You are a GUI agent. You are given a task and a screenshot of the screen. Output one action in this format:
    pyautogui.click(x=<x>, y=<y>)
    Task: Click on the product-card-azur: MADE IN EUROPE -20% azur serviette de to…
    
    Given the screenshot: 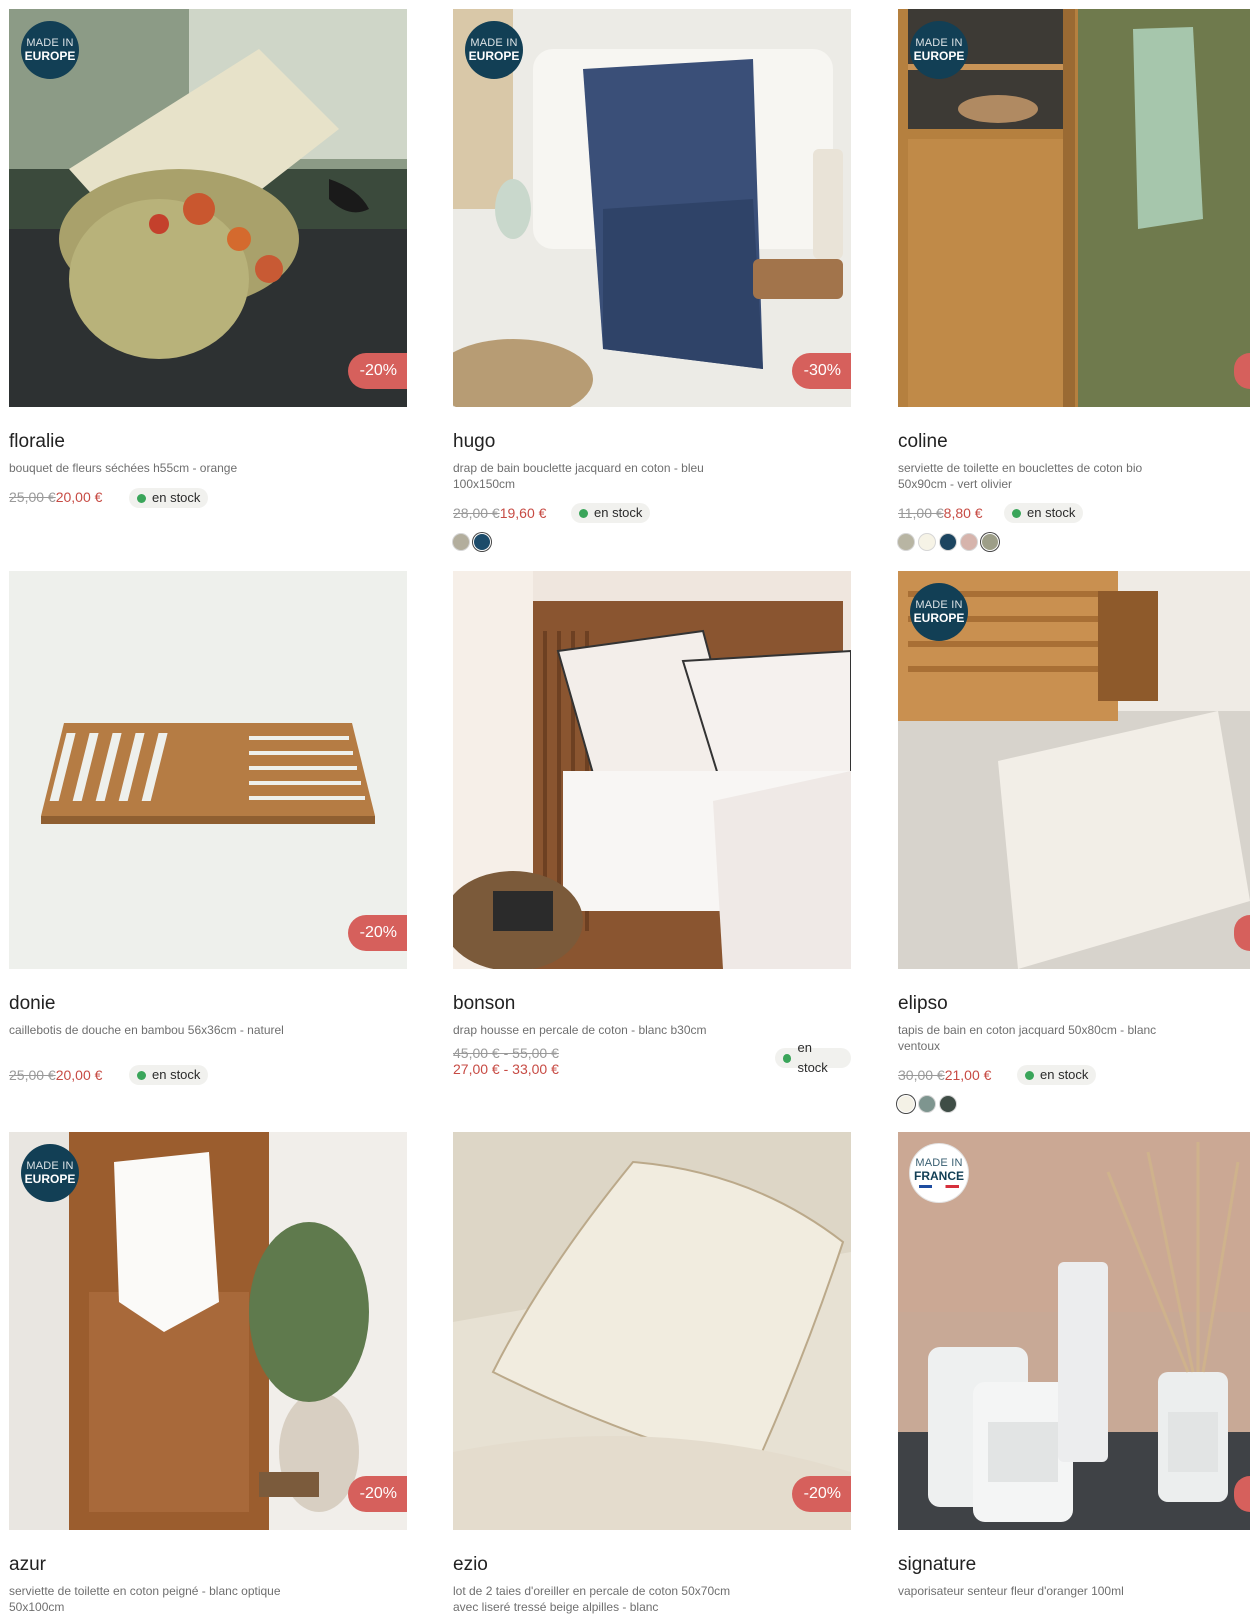 What is the action you would take?
    pyautogui.click(x=208, y=1373)
    